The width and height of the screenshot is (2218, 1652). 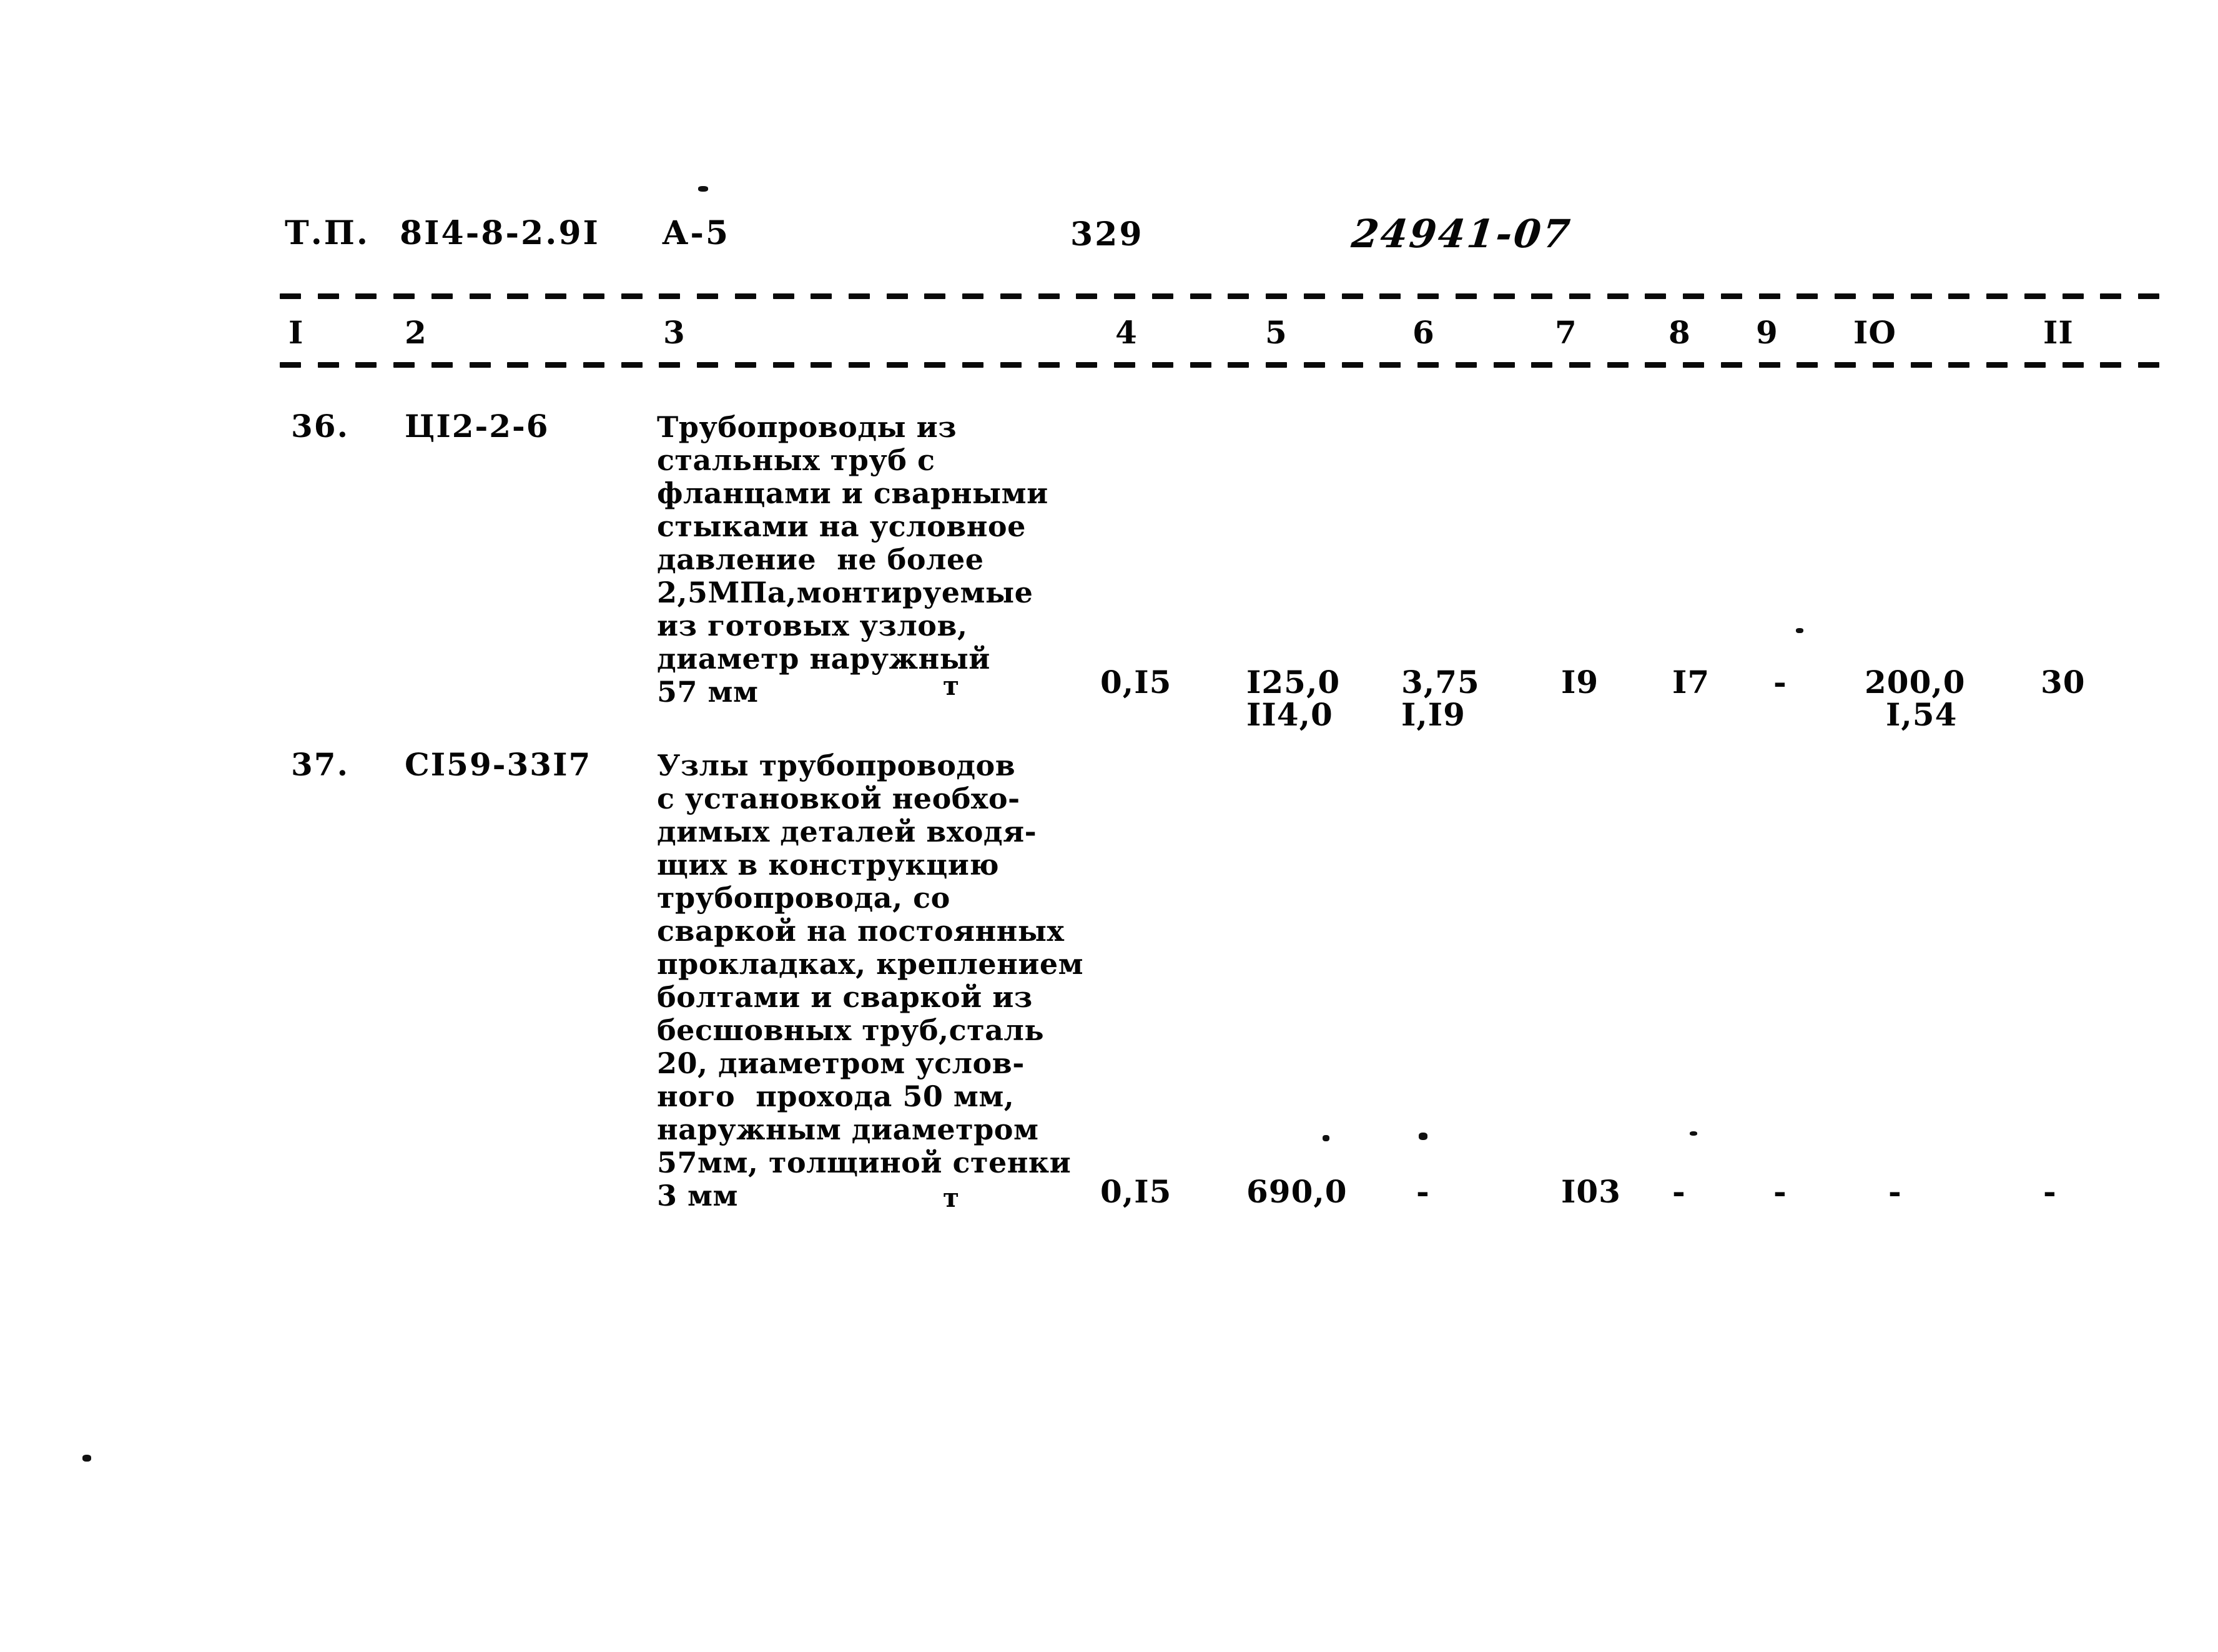 What do you see at coordinates (696, 233) in the screenshot?
I see `section-code: А-5` at bounding box center [696, 233].